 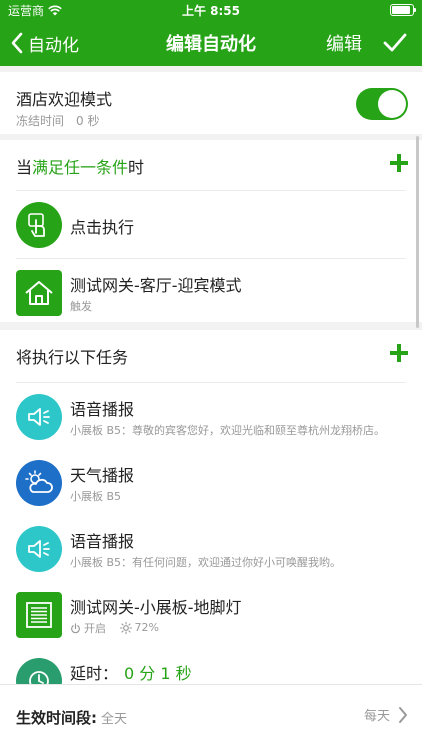 I want to click on confirm-check-icon, so click(x=395, y=43).